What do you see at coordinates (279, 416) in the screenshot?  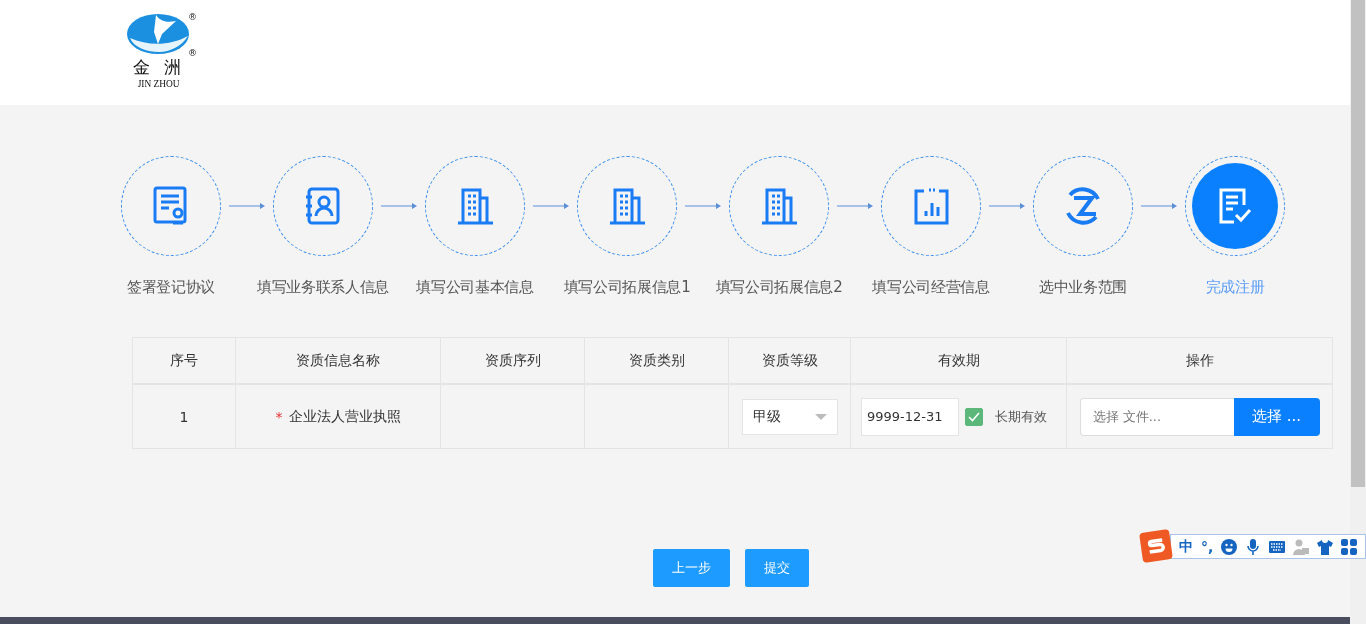 I see `required-mark: *` at bounding box center [279, 416].